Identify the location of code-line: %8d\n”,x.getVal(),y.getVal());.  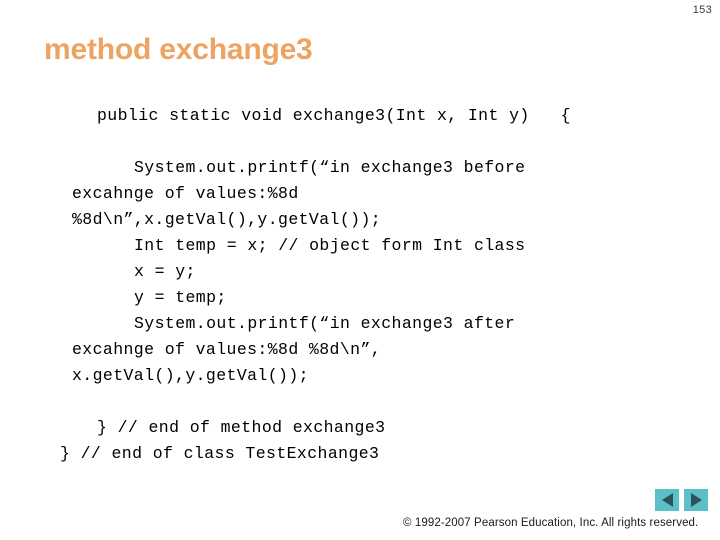
(227, 219).